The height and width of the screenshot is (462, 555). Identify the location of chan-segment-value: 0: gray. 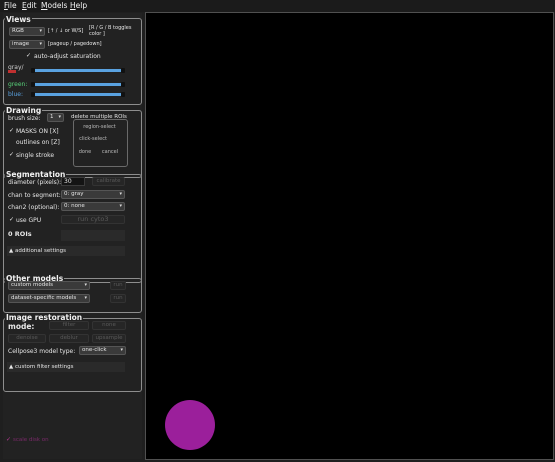
(74, 194).